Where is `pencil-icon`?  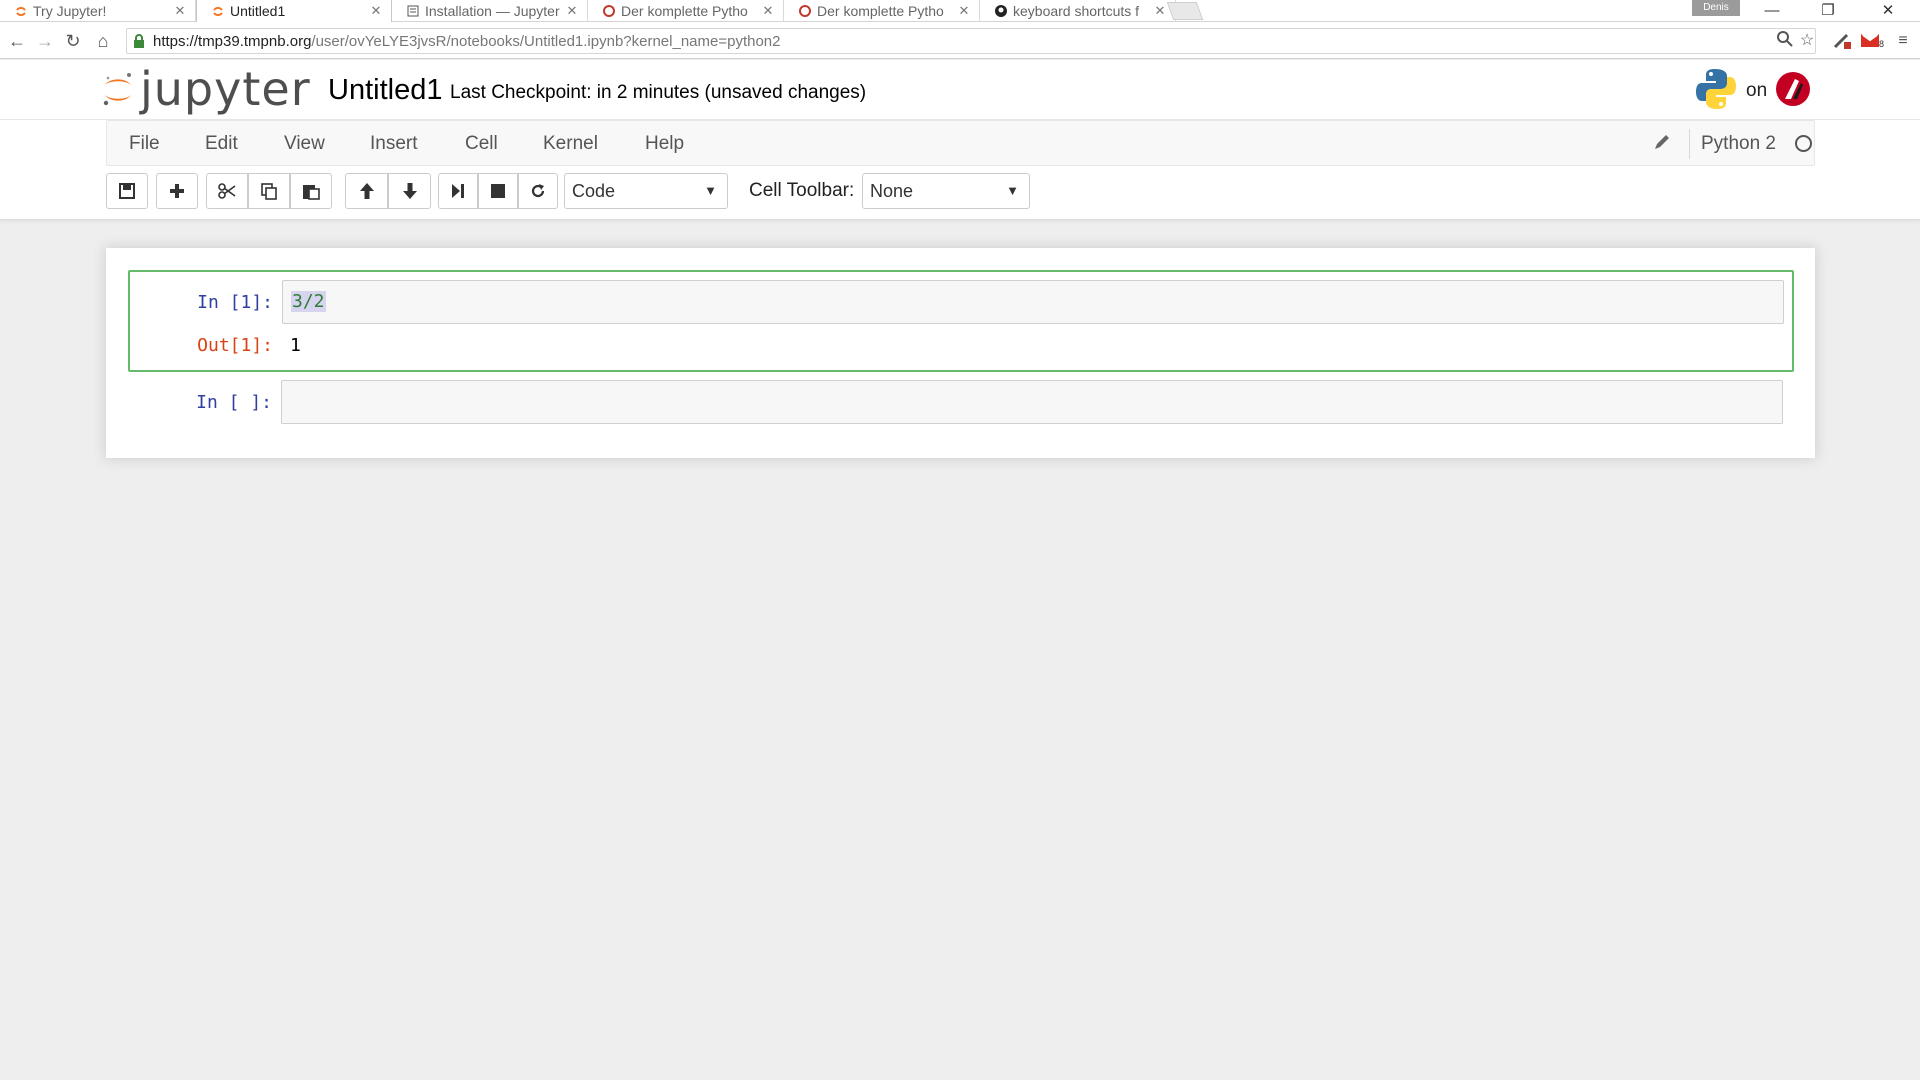 pencil-icon is located at coordinates (1662, 144).